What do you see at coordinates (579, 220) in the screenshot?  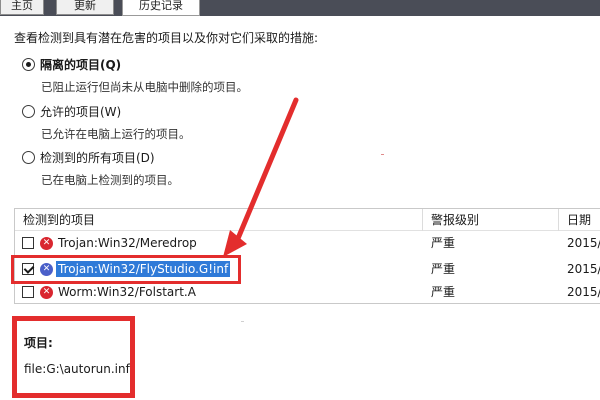 I see `column-header-date: 日期` at bounding box center [579, 220].